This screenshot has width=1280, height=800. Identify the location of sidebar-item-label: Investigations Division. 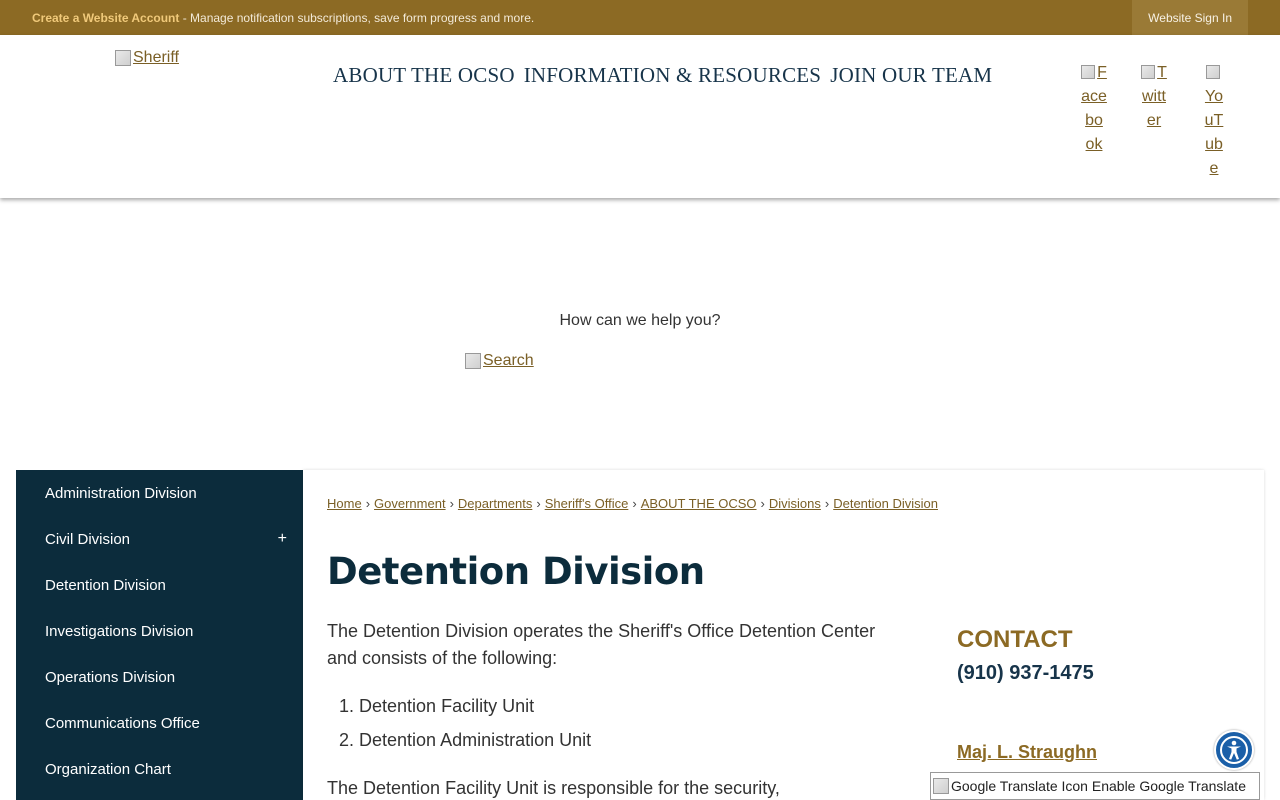
(119, 631).